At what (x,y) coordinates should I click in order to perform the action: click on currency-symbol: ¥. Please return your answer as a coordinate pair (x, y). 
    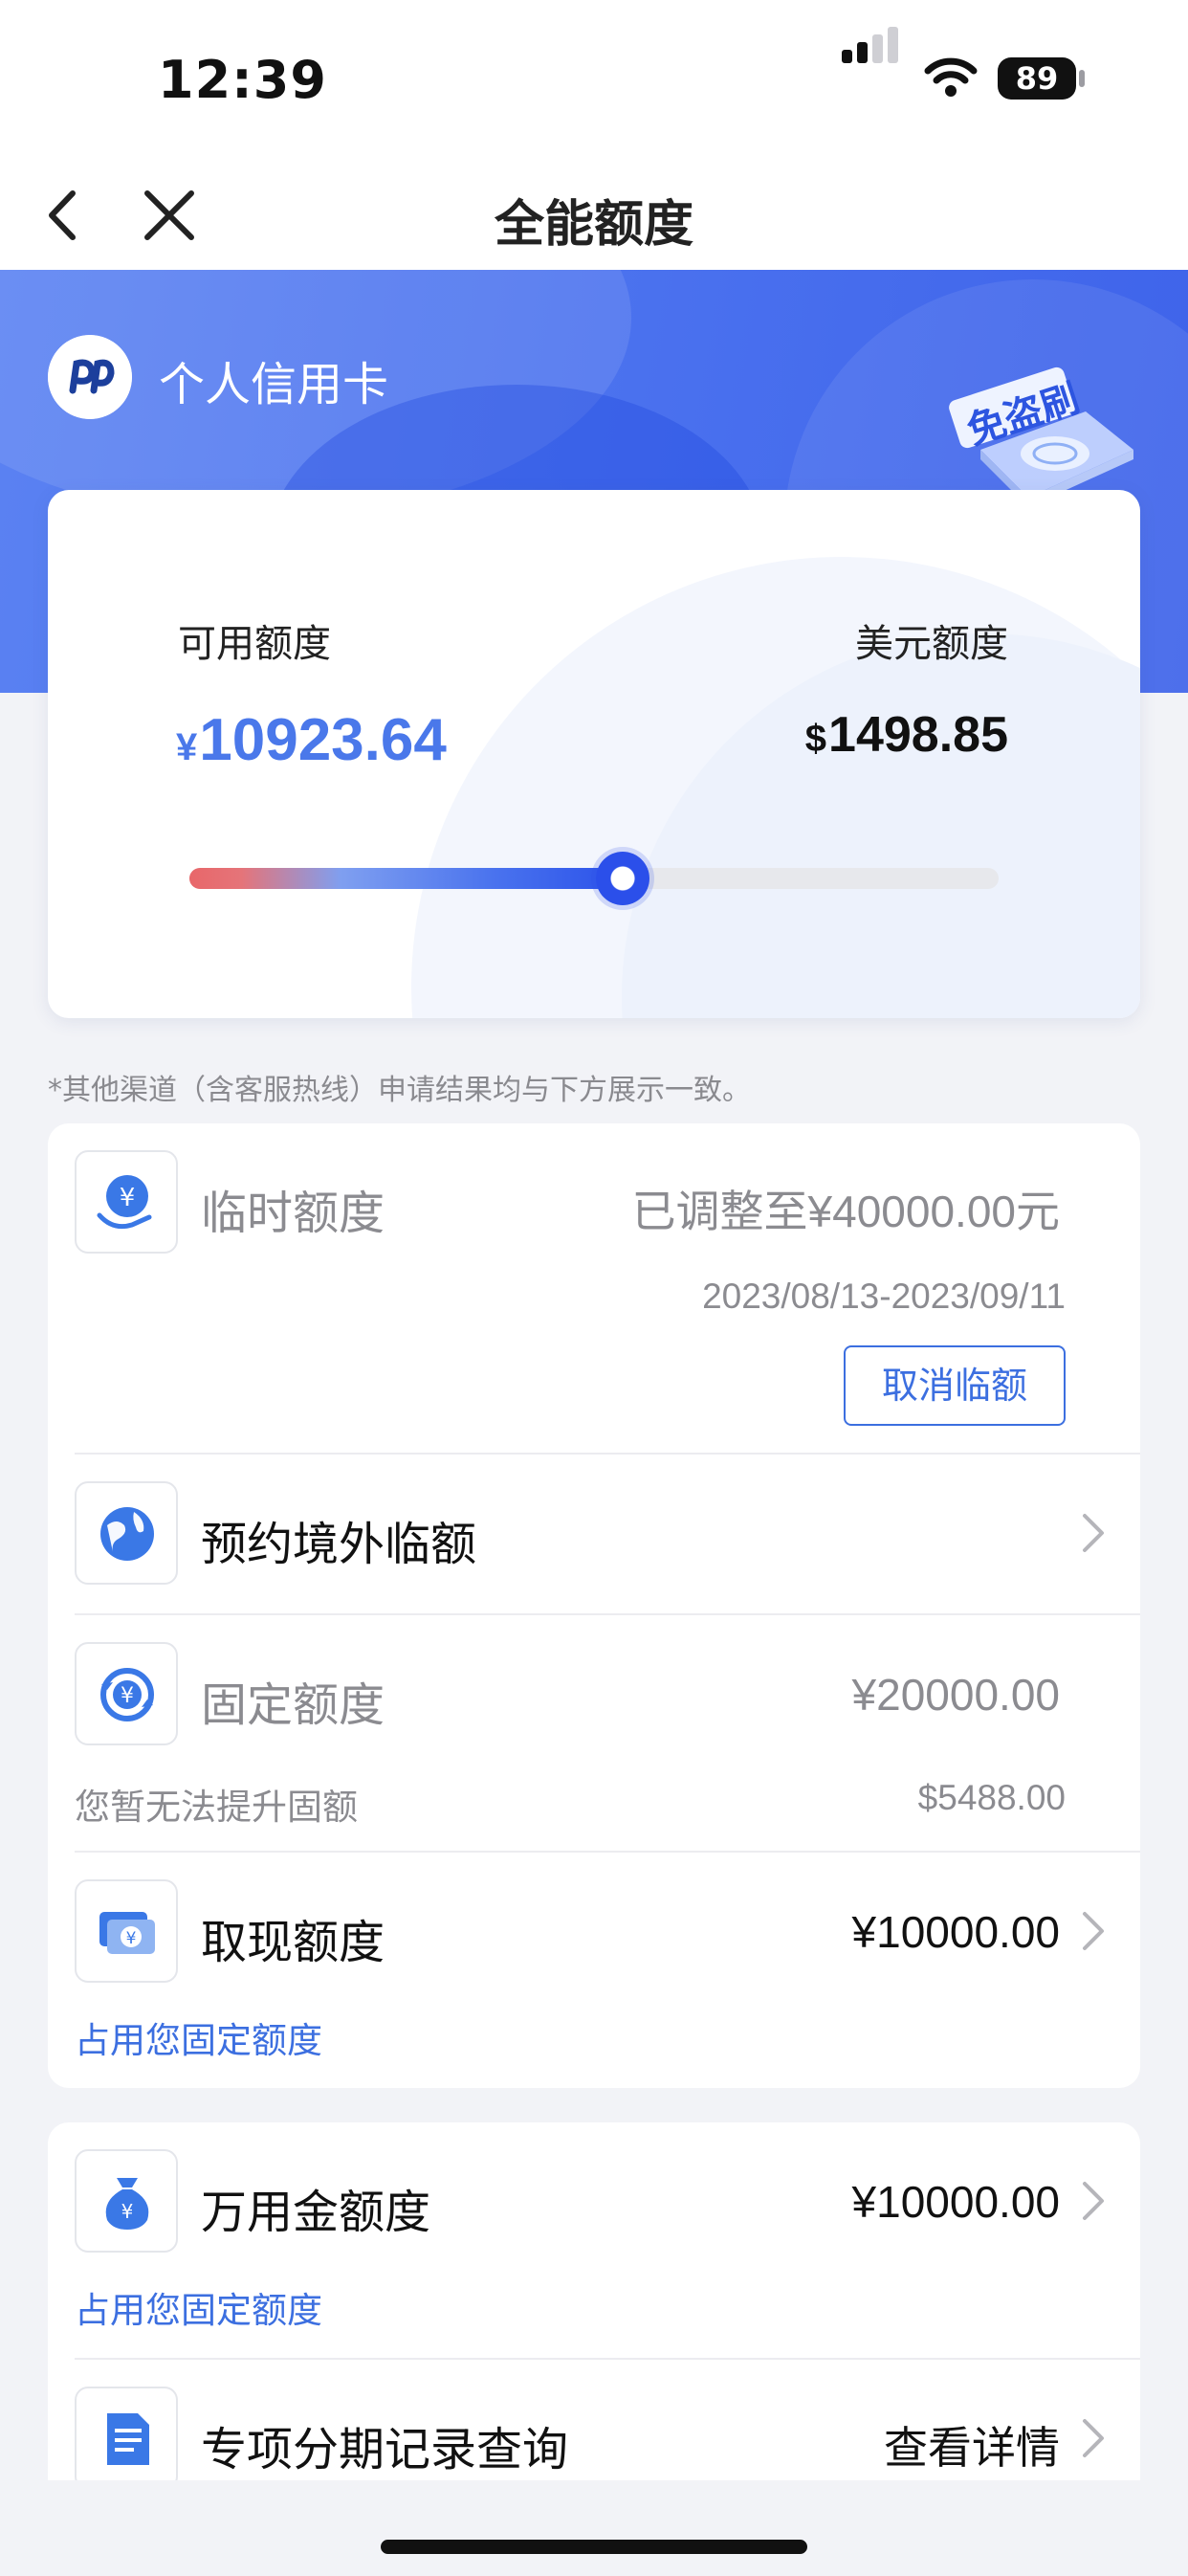
    Looking at the image, I should click on (187, 747).